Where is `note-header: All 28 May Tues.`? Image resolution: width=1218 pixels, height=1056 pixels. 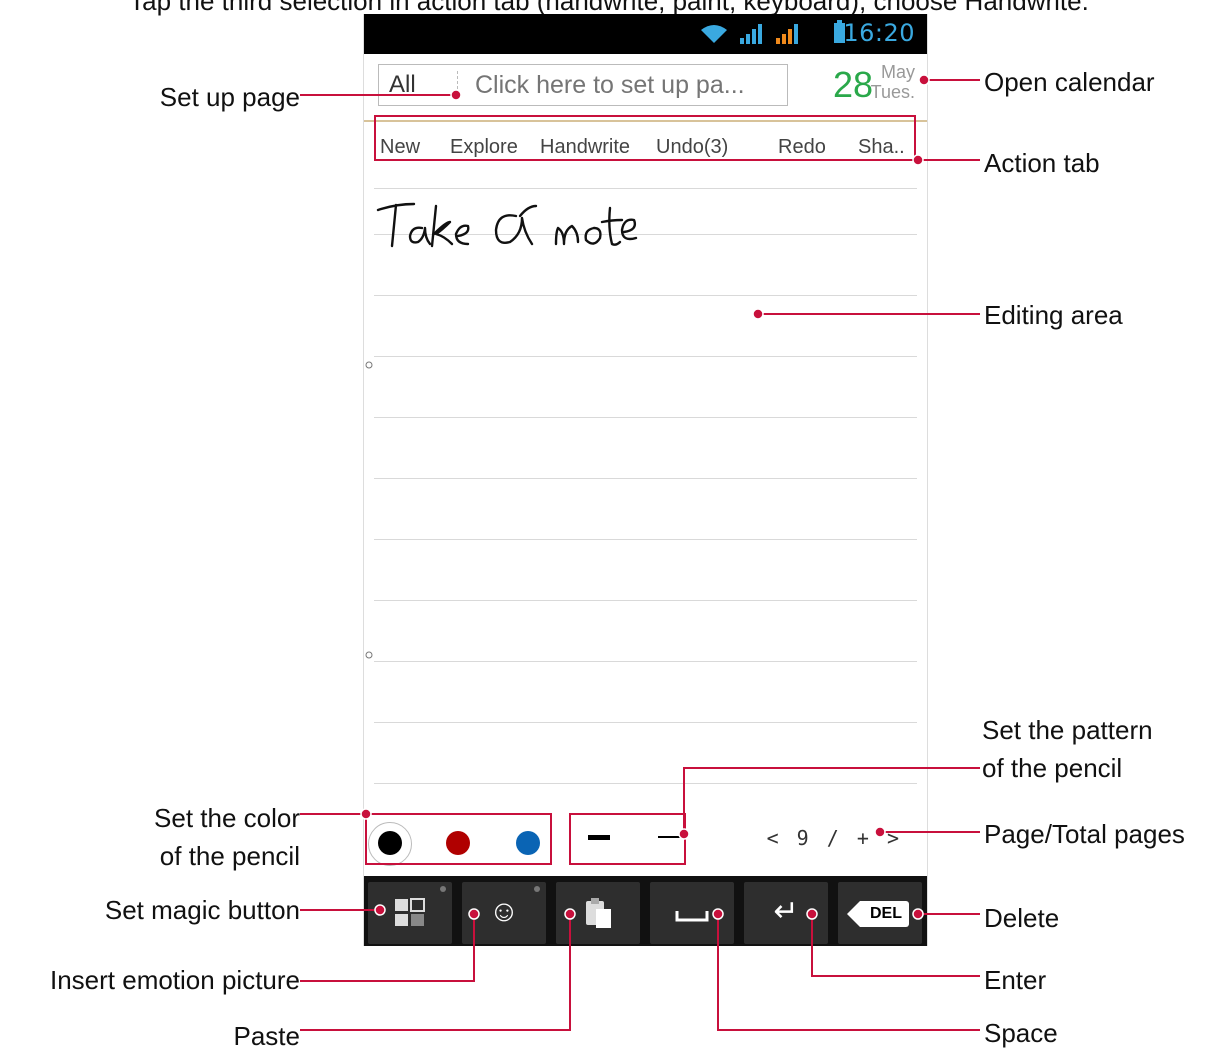 note-header: All 28 May Tues. is located at coordinates (645, 88).